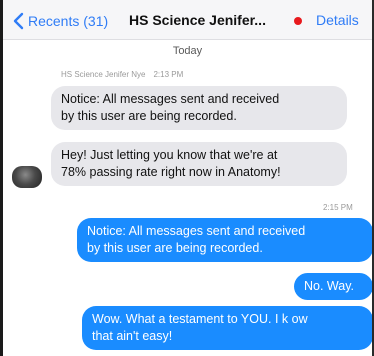 The height and width of the screenshot is (356, 374). Describe the element at coordinates (169, 155) in the screenshot. I see `message-line: Hey! Just letting you know that we're at` at that location.